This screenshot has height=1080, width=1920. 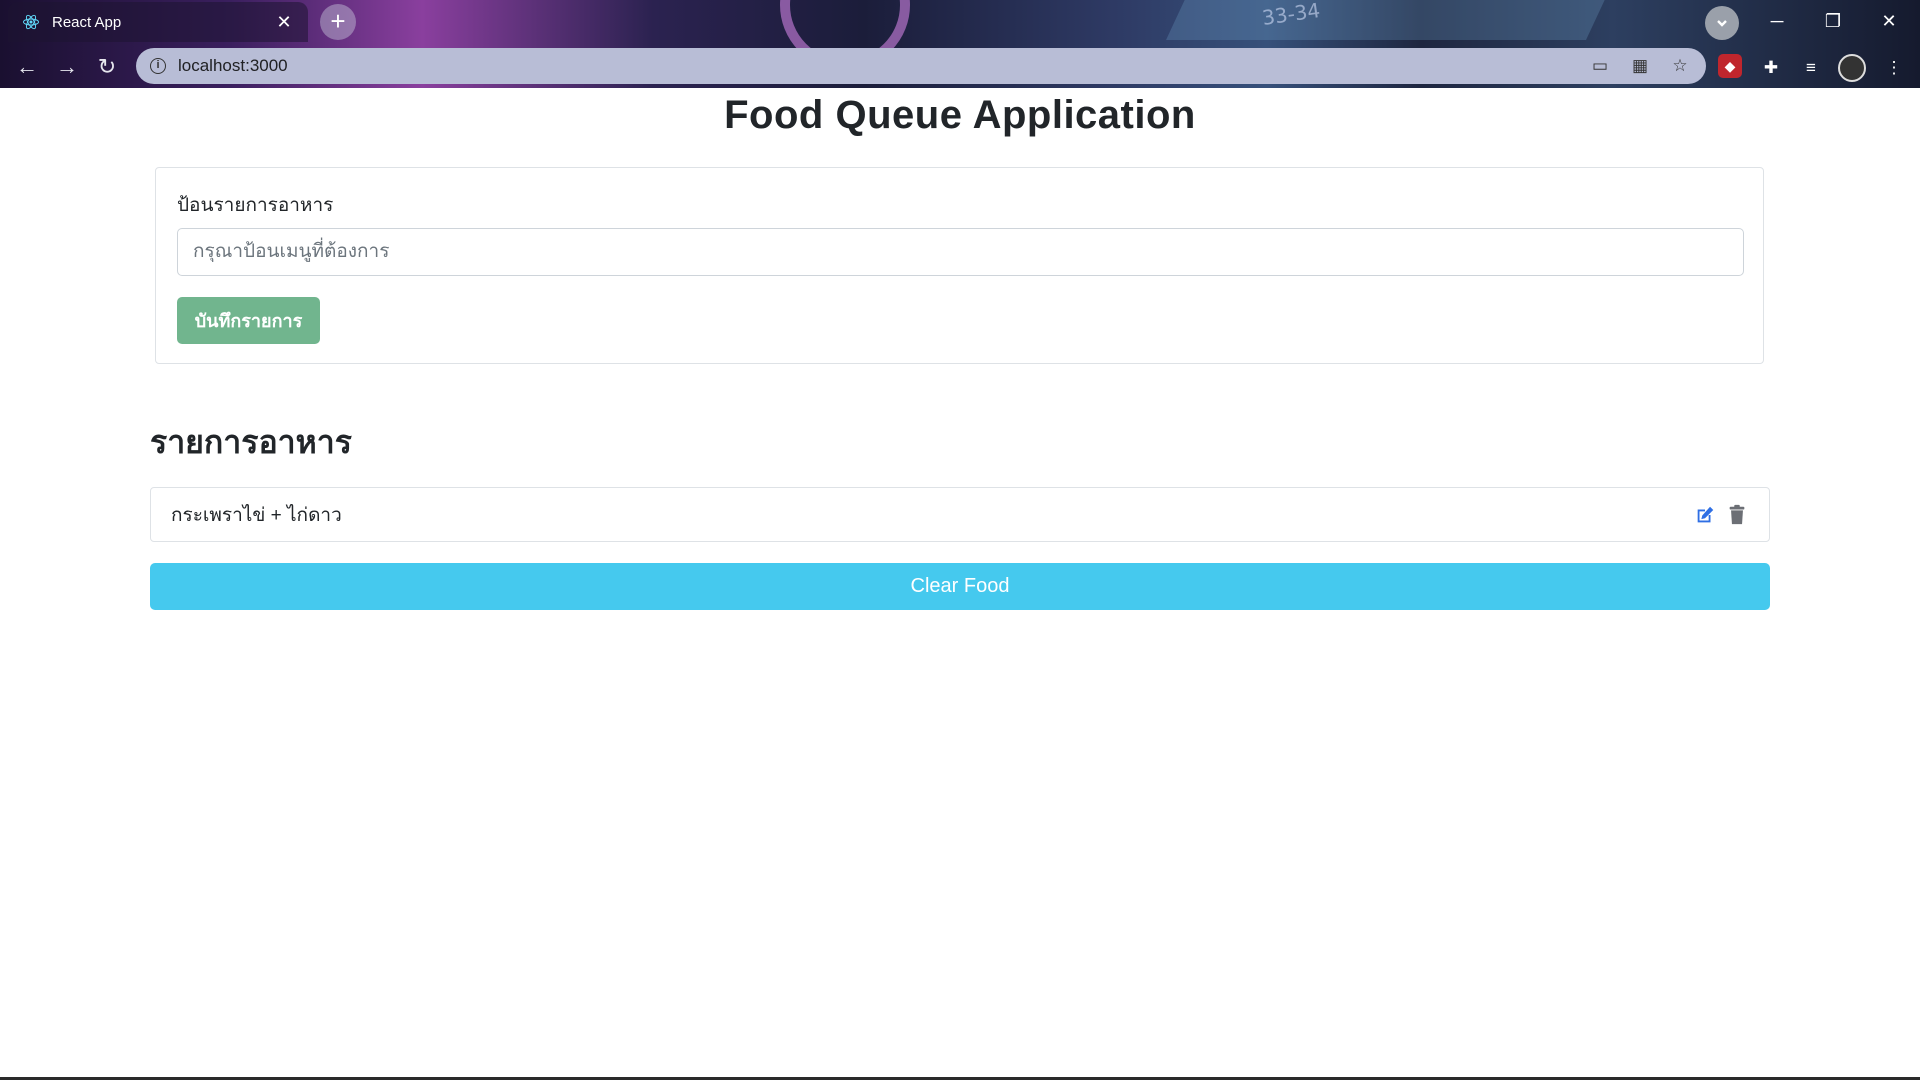 I want to click on tab-close-icon: ✕, so click(x=284, y=22).